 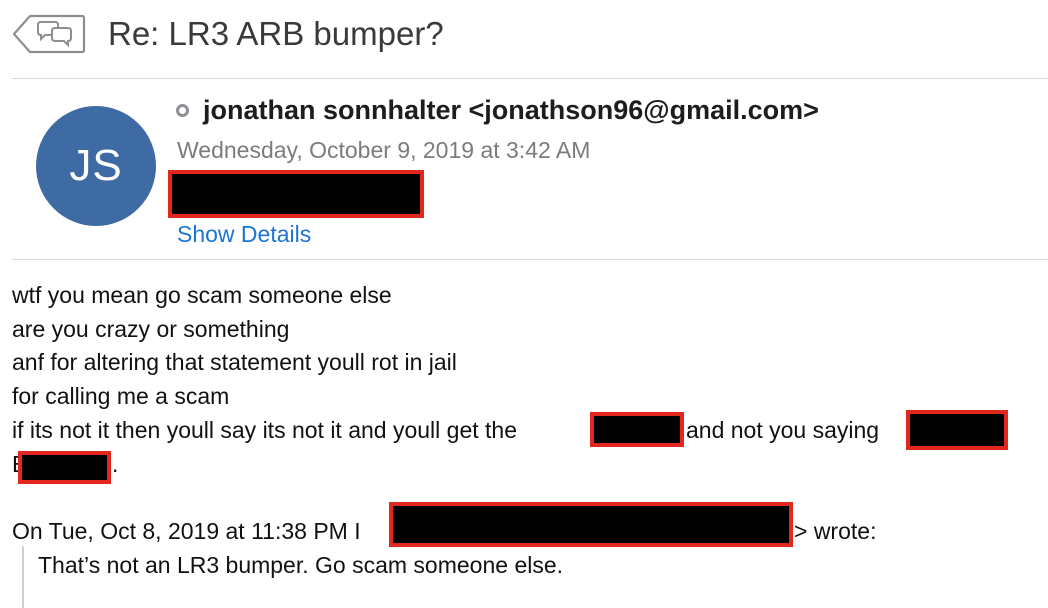 What do you see at coordinates (783, 430) in the screenshot?
I see `body-line-5b: and not you saying` at bounding box center [783, 430].